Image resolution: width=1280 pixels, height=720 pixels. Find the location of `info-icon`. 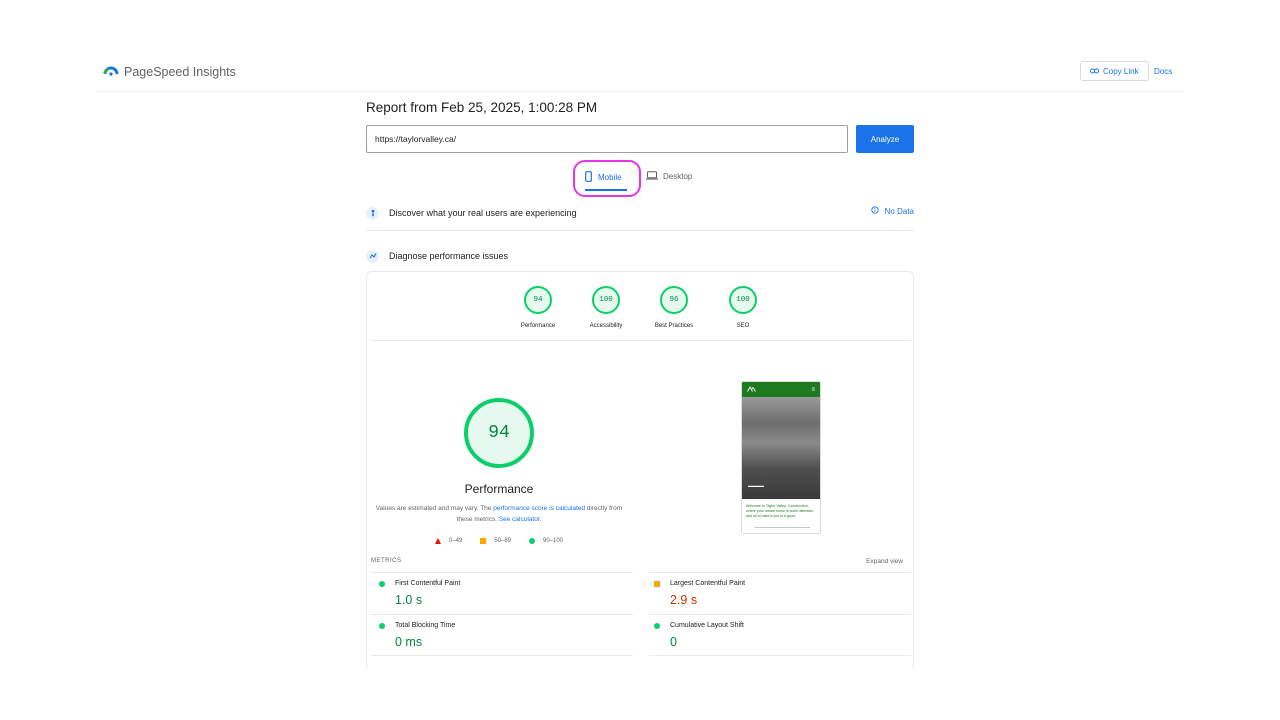

info-icon is located at coordinates (874, 211).